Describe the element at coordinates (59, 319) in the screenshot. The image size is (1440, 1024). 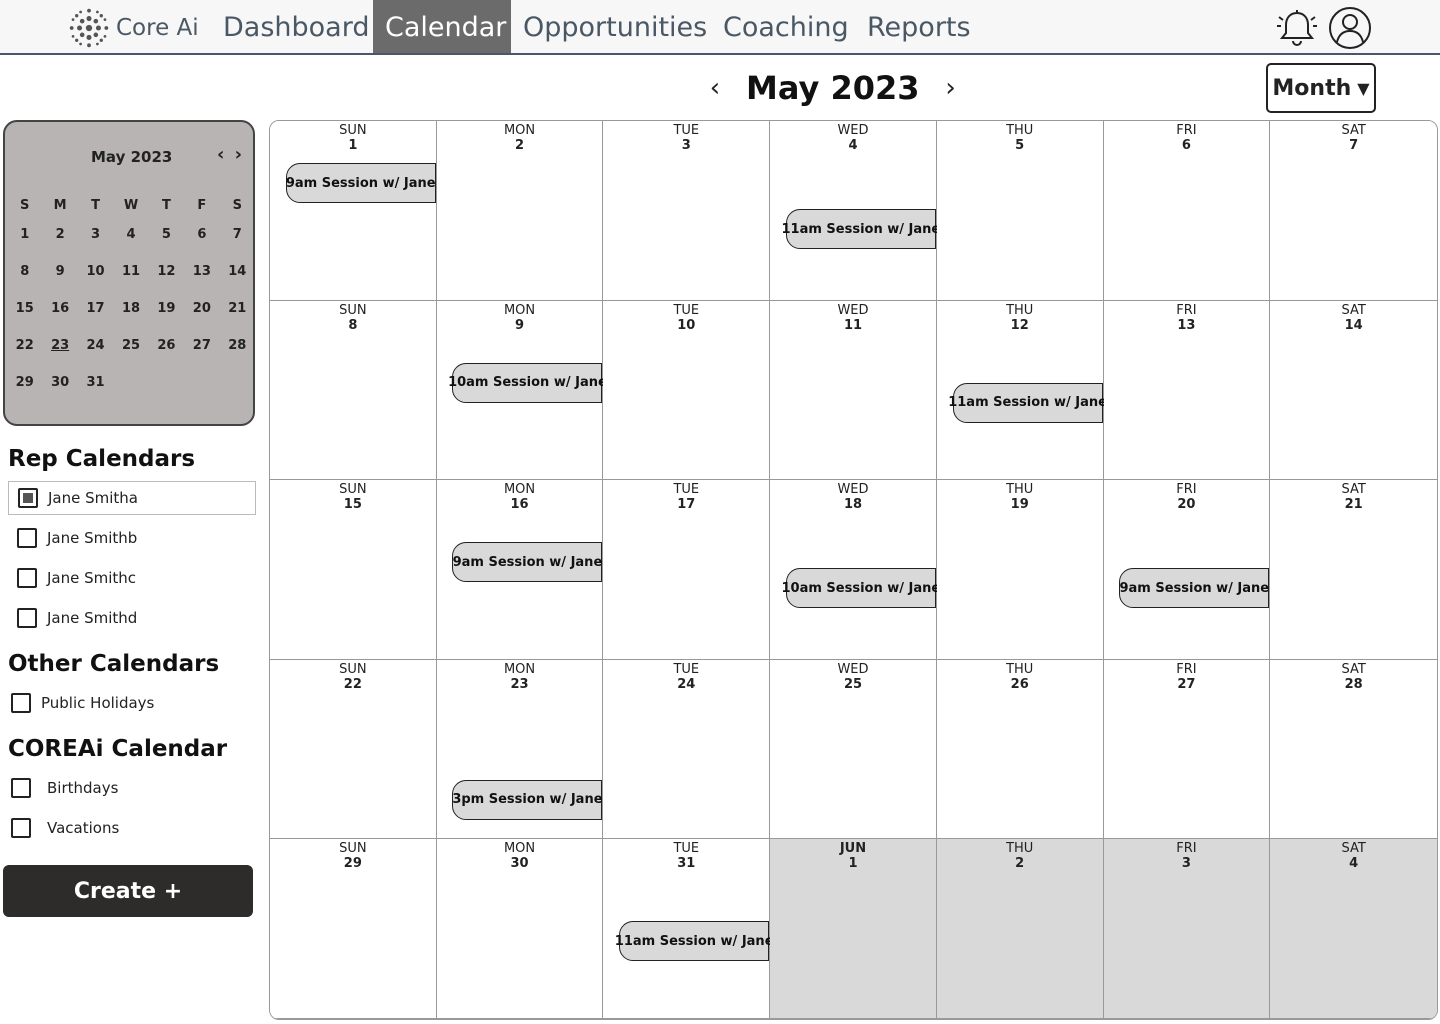
I see `mini-day: 16` at that location.